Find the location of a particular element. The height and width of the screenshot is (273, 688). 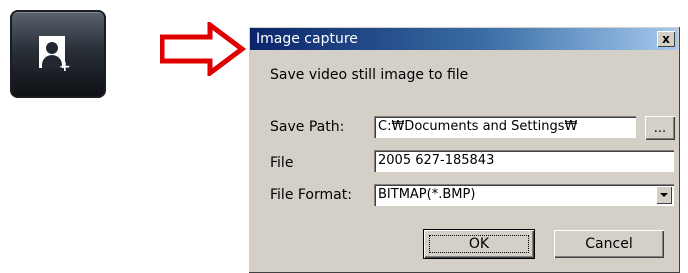

ok-button-label: OK is located at coordinates (479, 244).